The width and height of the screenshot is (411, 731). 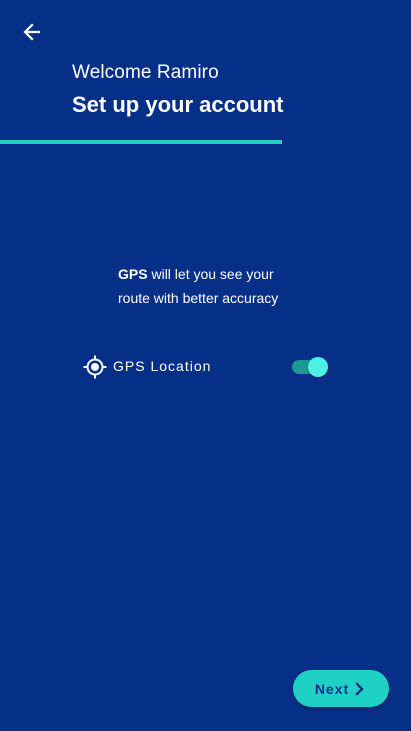 What do you see at coordinates (360, 688) in the screenshot?
I see `chevron-right-icon` at bounding box center [360, 688].